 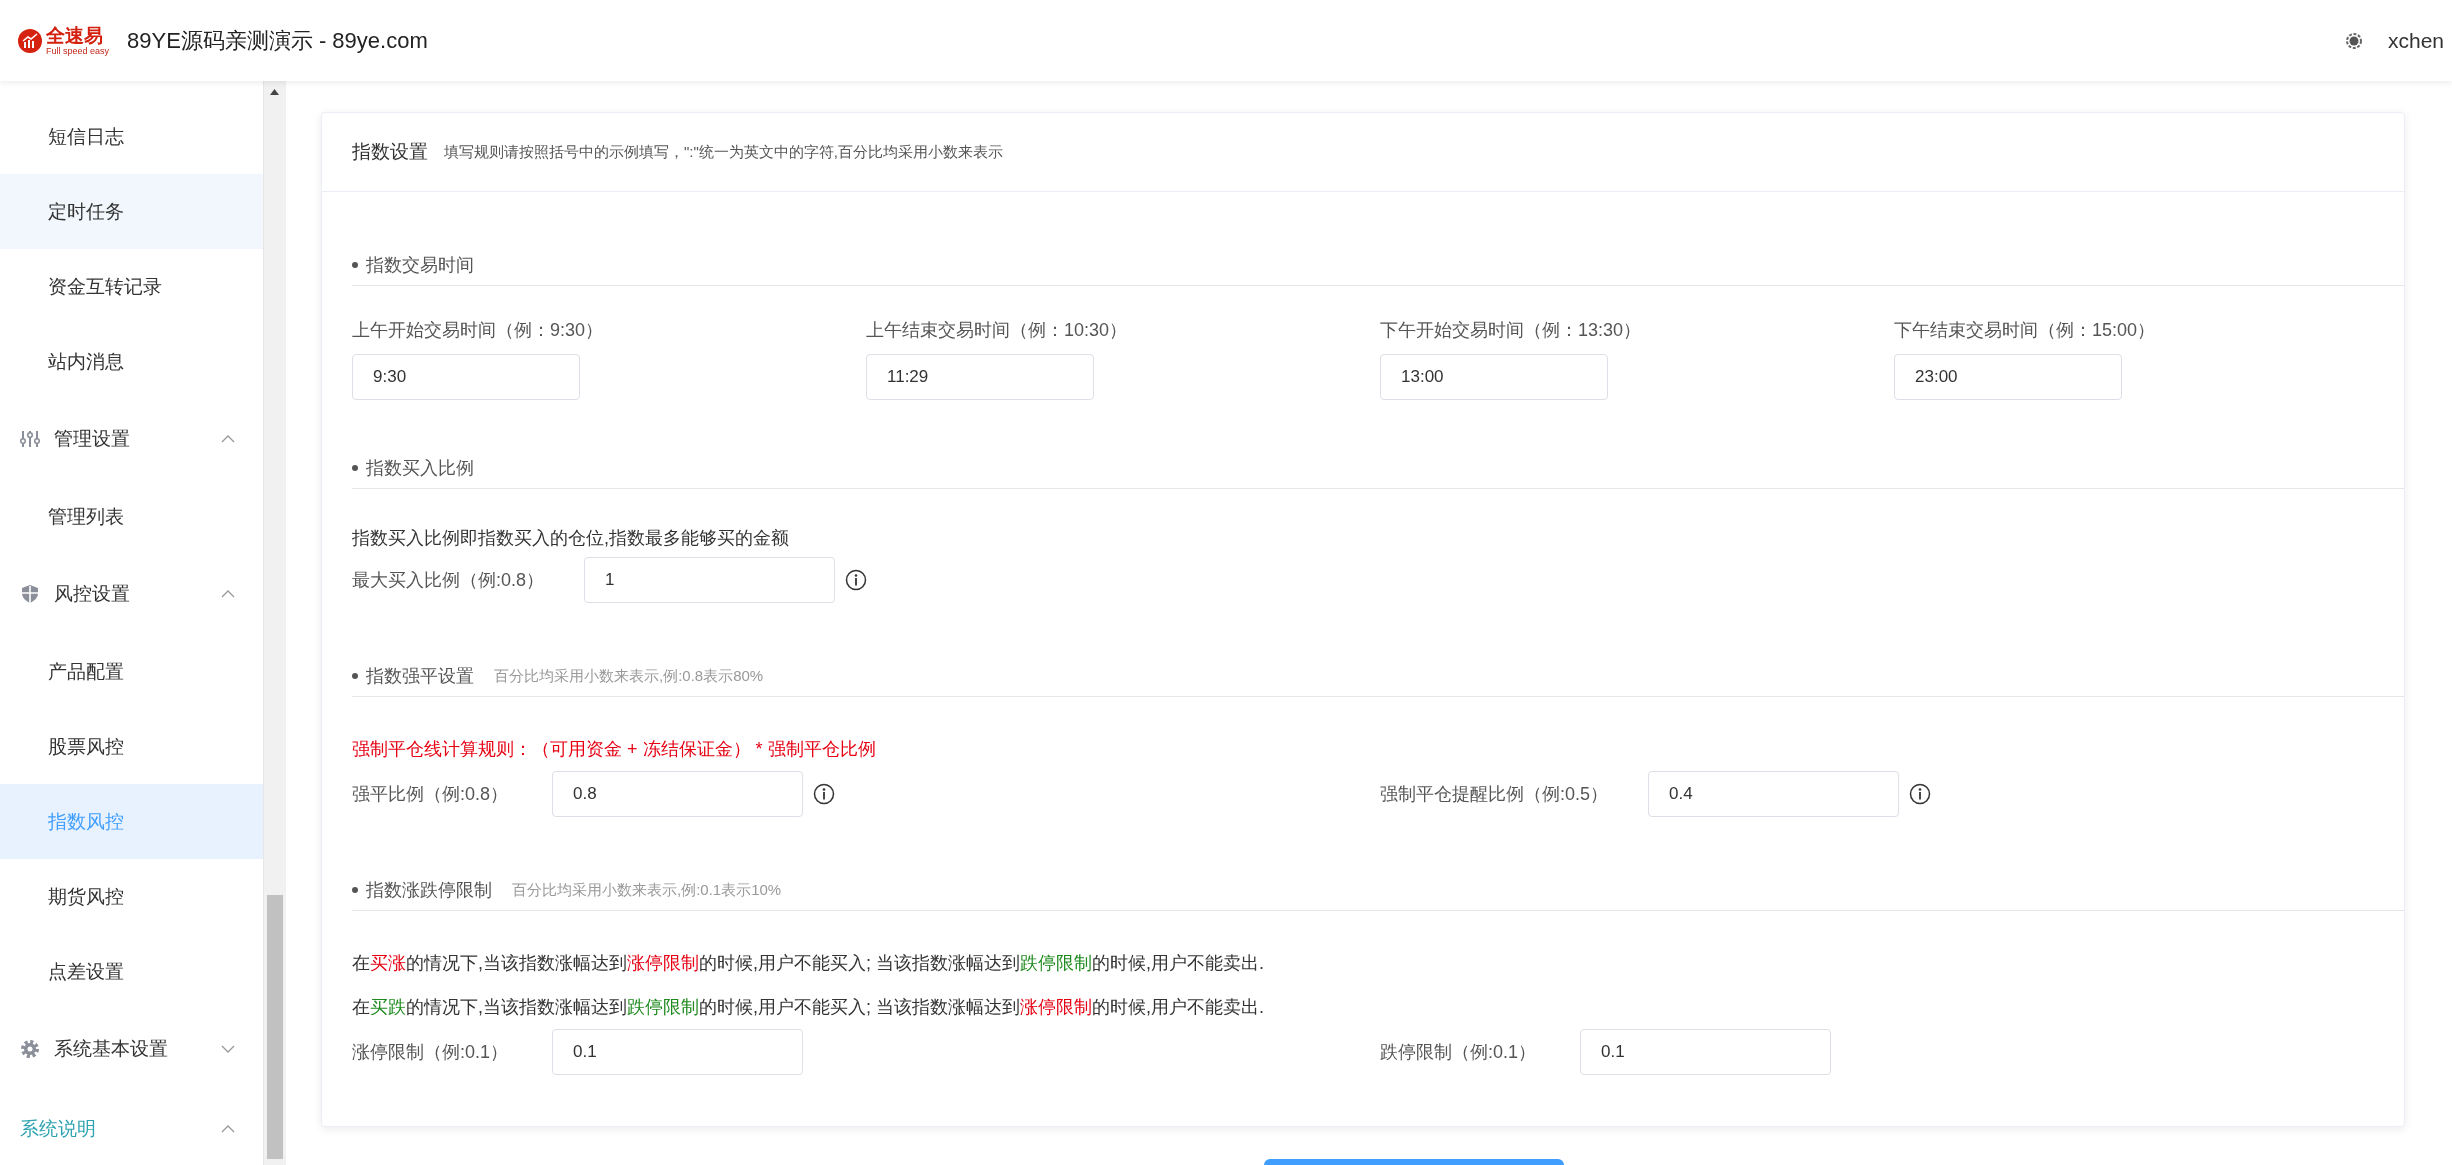 What do you see at coordinates (429, 890) in the screenshot?
I see `section-title: 指数涨跌停限制` at bounding box center [429, 890].